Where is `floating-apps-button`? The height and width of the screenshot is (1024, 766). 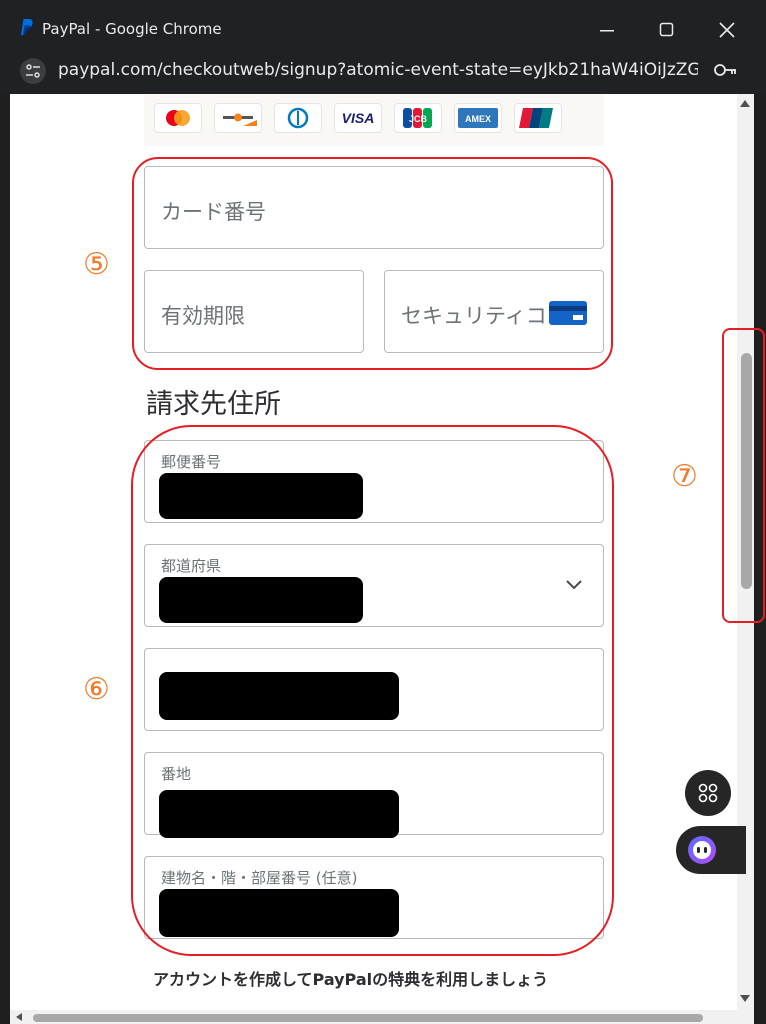 floating-apps-button is located at coordinates (708, 793).